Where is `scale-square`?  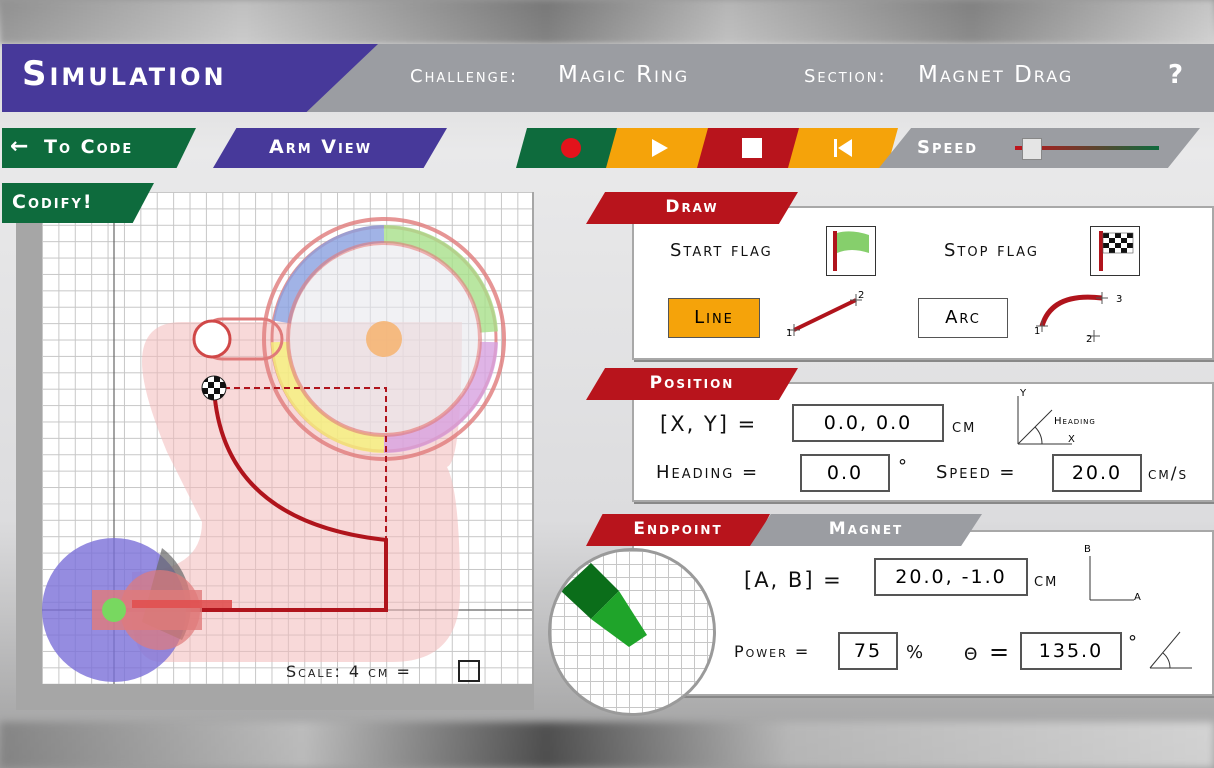 scale-square is located at coordinates (469, 671).